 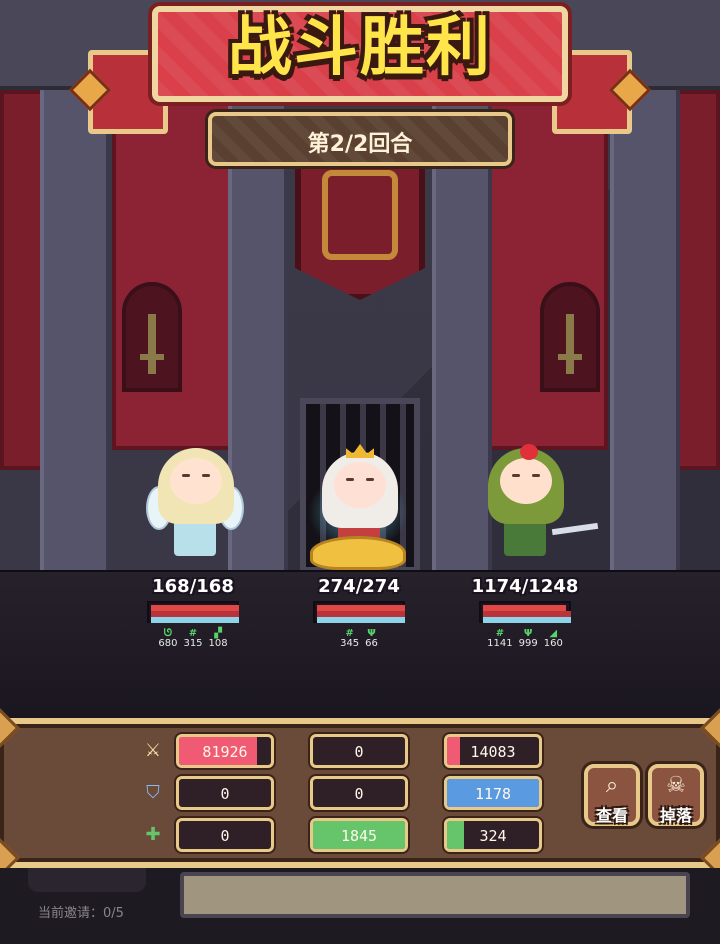 I want to click on unit-status-1: 168/168 ᘎ 680 #315 ▞ 108, so click(x=193, y=612).